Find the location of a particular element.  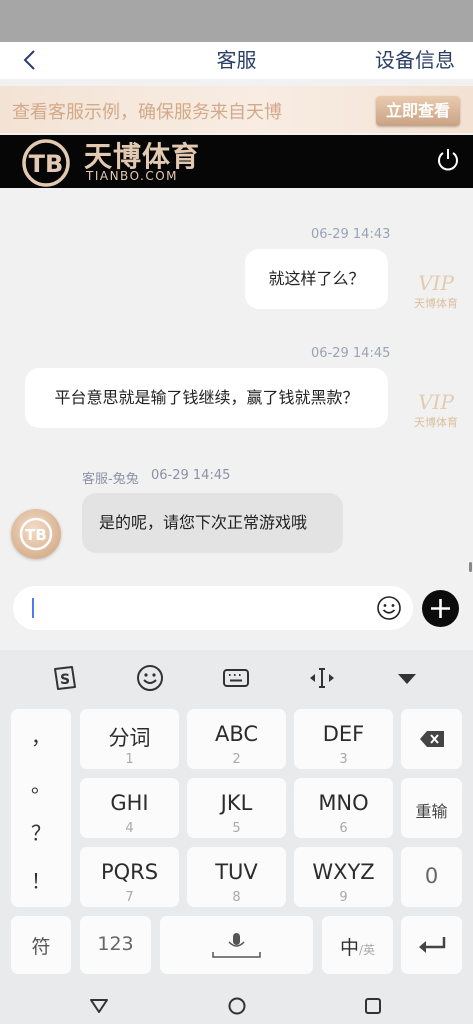

numbers-key: 123 is located at coordinates (115, 945).